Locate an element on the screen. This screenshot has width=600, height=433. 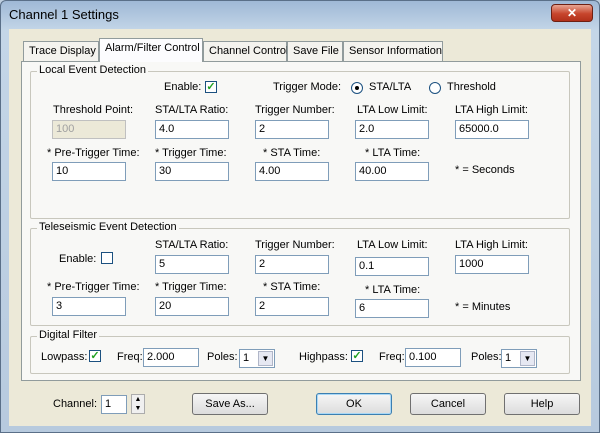
tele-pre-trigger-label: * Pre-Trigger Time: is located at coordinates (93, 287).